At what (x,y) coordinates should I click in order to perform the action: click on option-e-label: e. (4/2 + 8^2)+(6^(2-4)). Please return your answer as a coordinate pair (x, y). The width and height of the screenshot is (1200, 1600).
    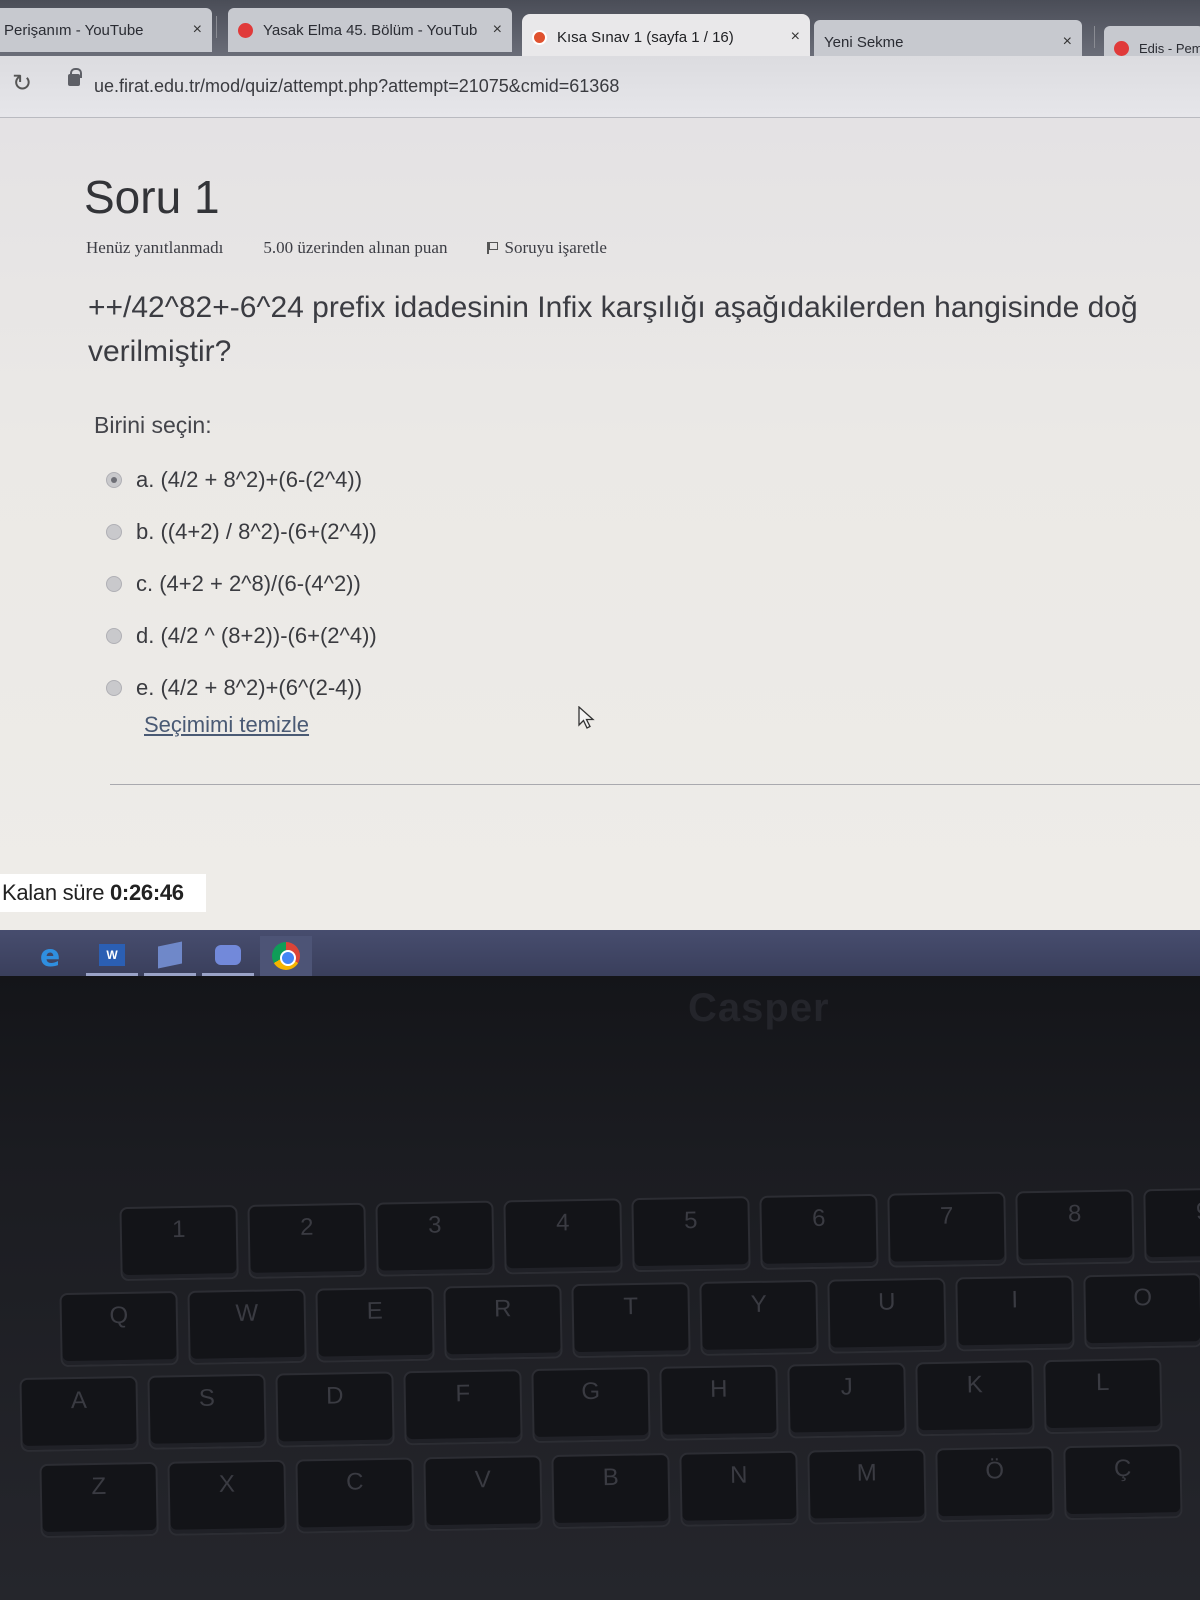
    Looking at the image, I should click on (249, 688).